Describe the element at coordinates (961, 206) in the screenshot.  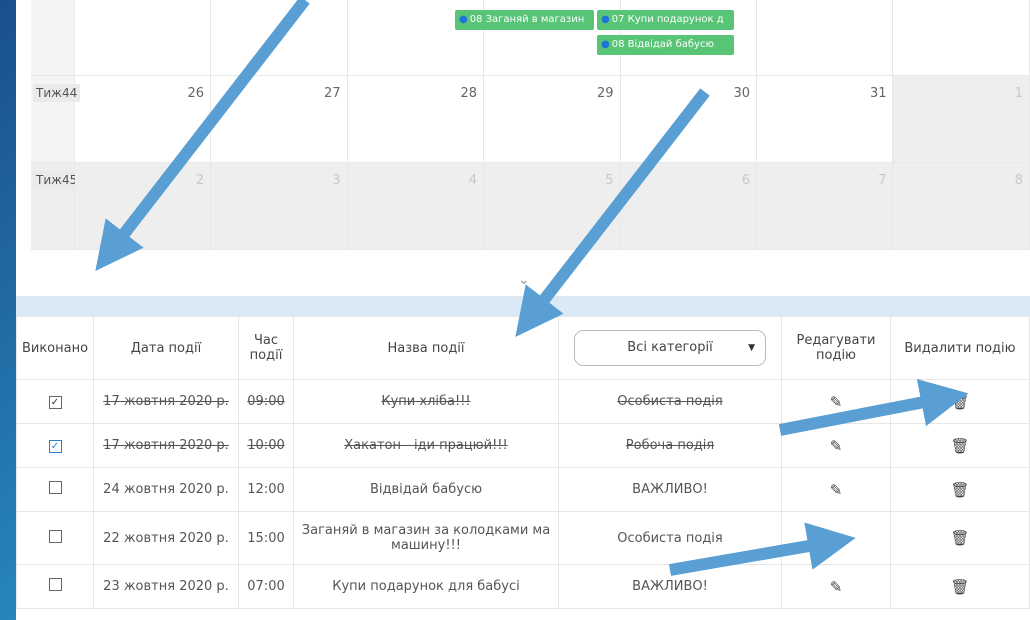
I see `calendar-day-cell: 8` at that location.